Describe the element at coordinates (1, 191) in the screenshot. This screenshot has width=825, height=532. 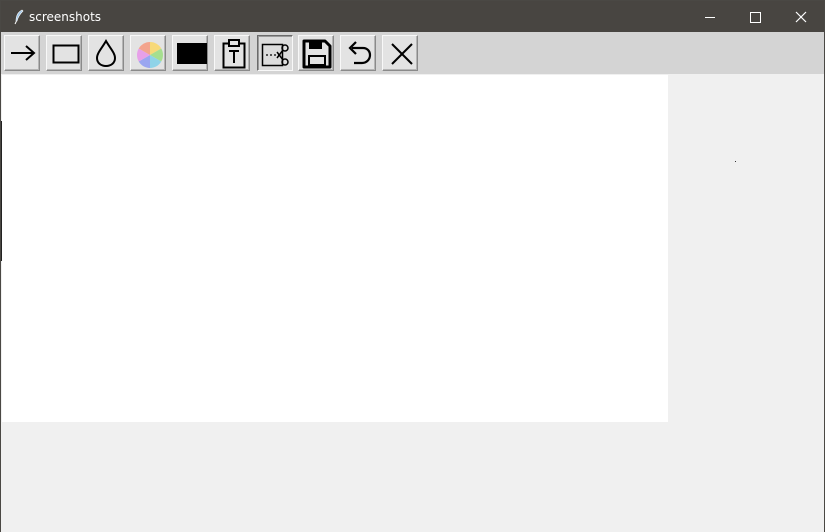
I see `canvas-edge-line` at that location.